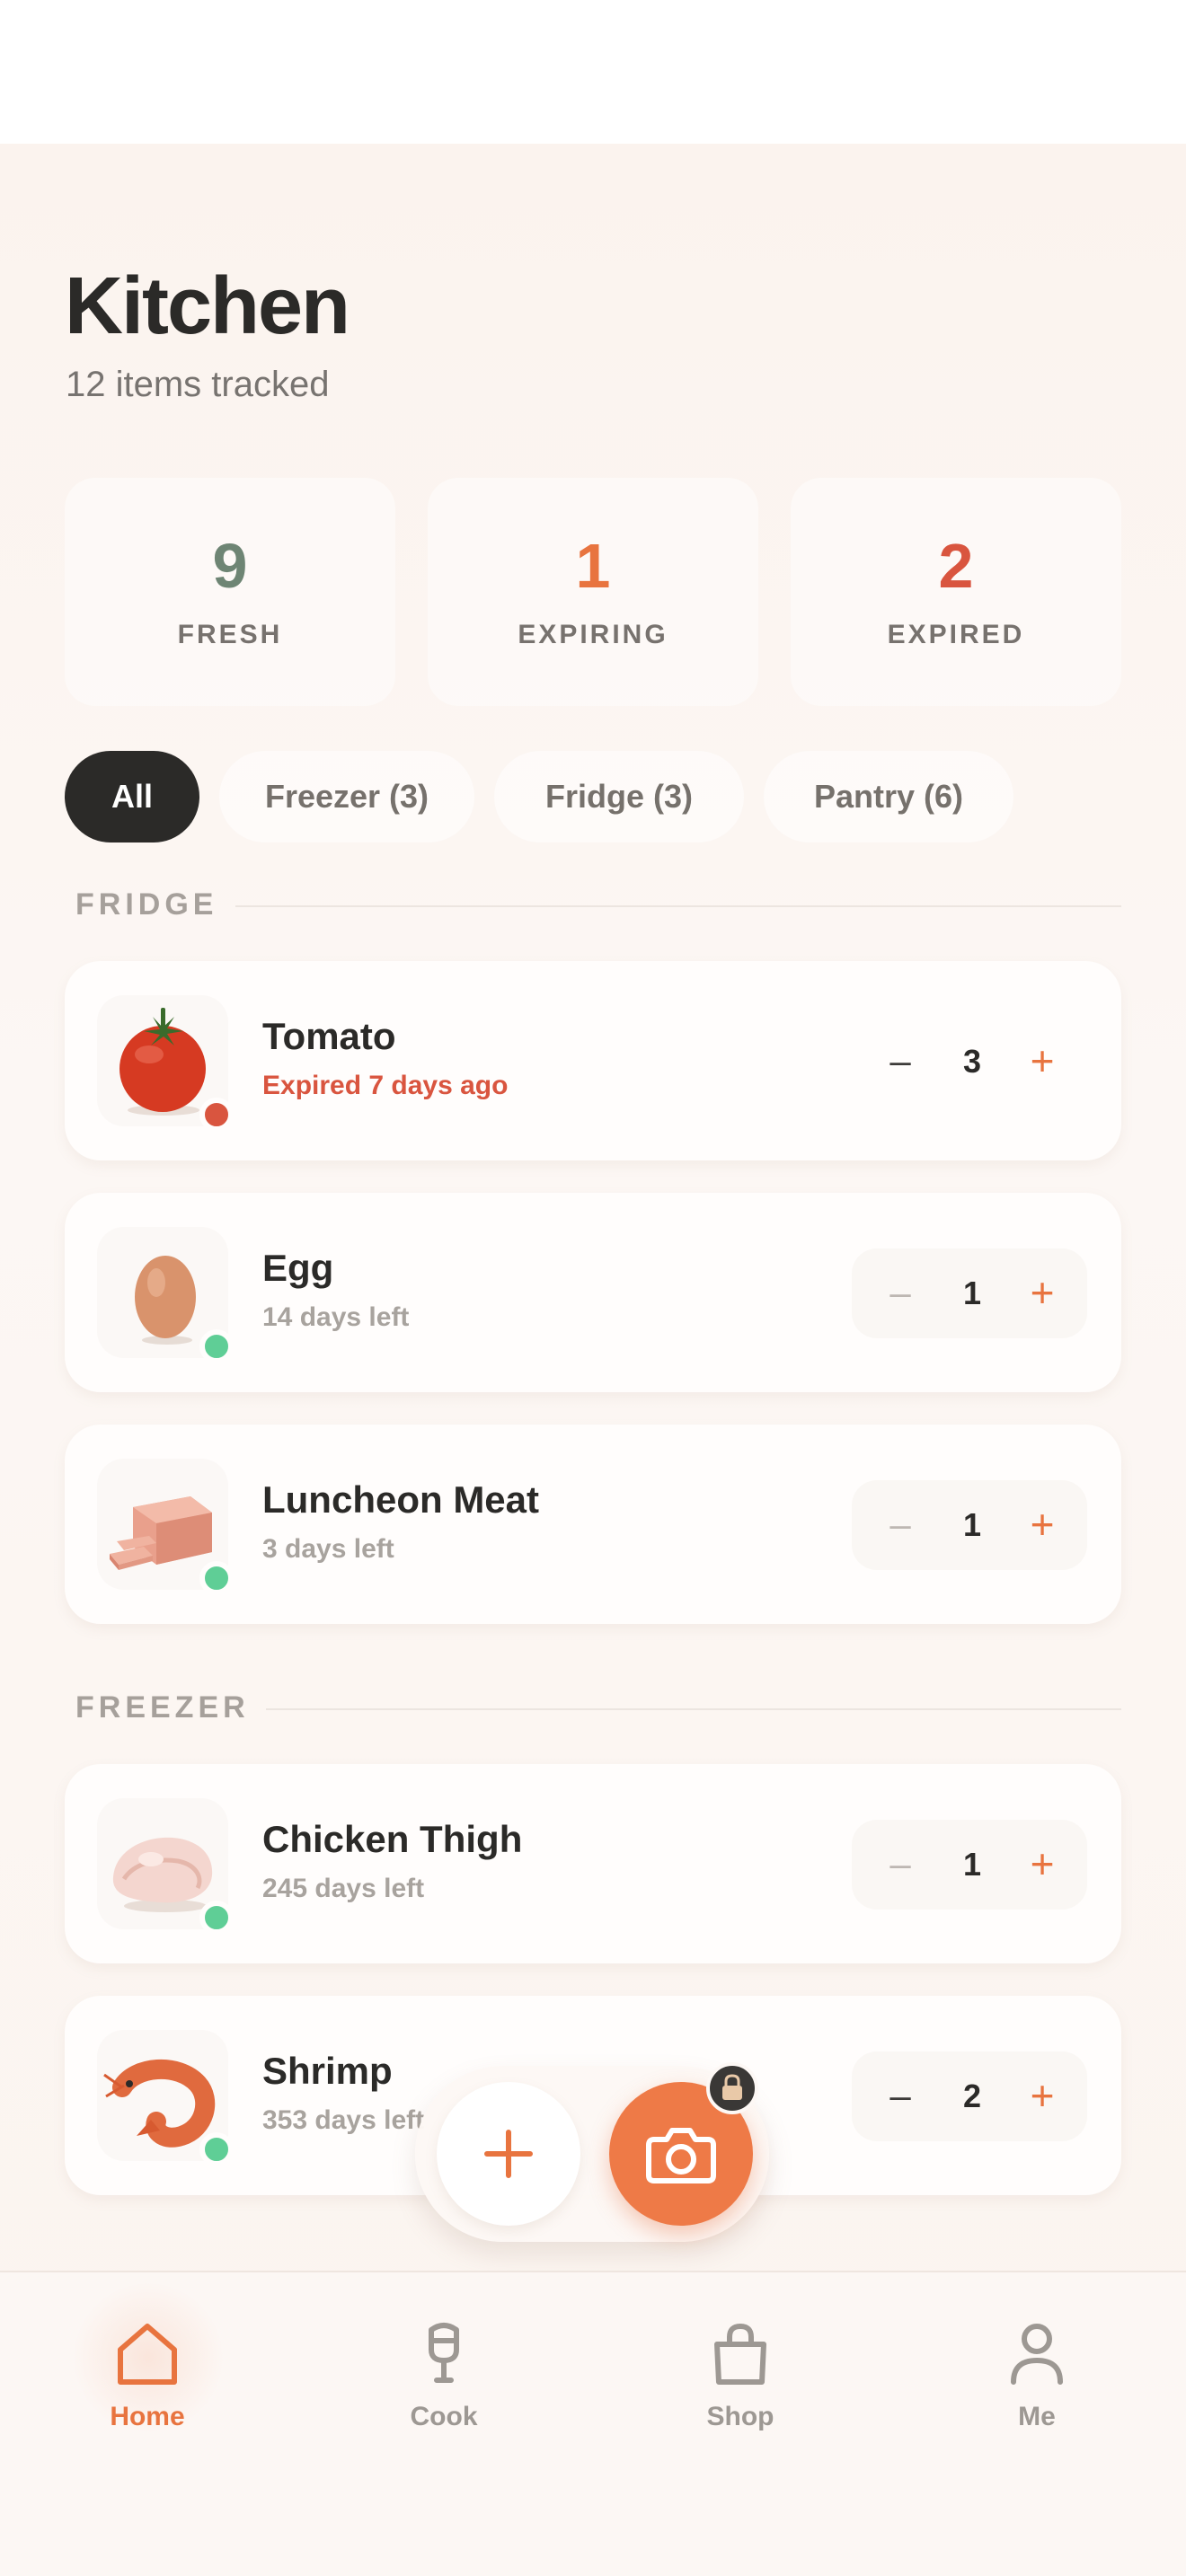 This screenshot has height=2576, width=1186. I want to click on filter-chip-fridge: Fridge (3), so click(619, 796).